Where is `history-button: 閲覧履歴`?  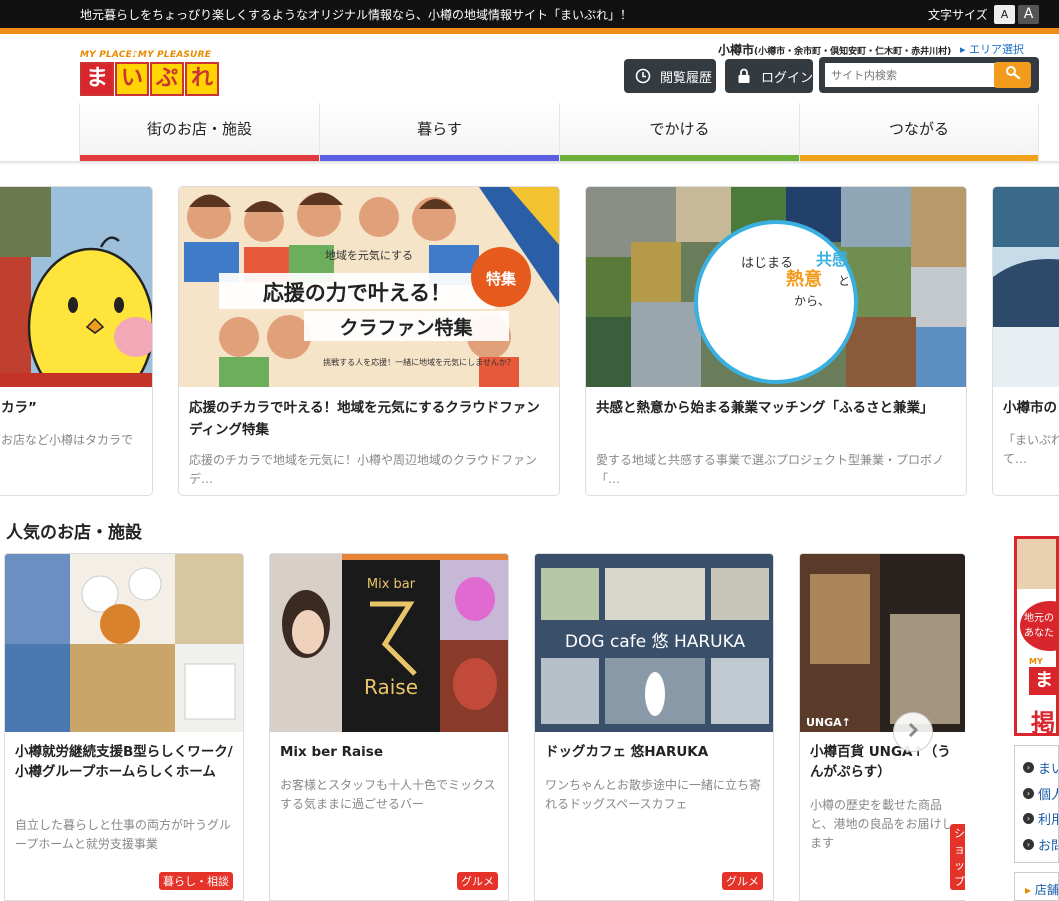
history-button: 閲覧履歴 is located at coordinates (670, 76).